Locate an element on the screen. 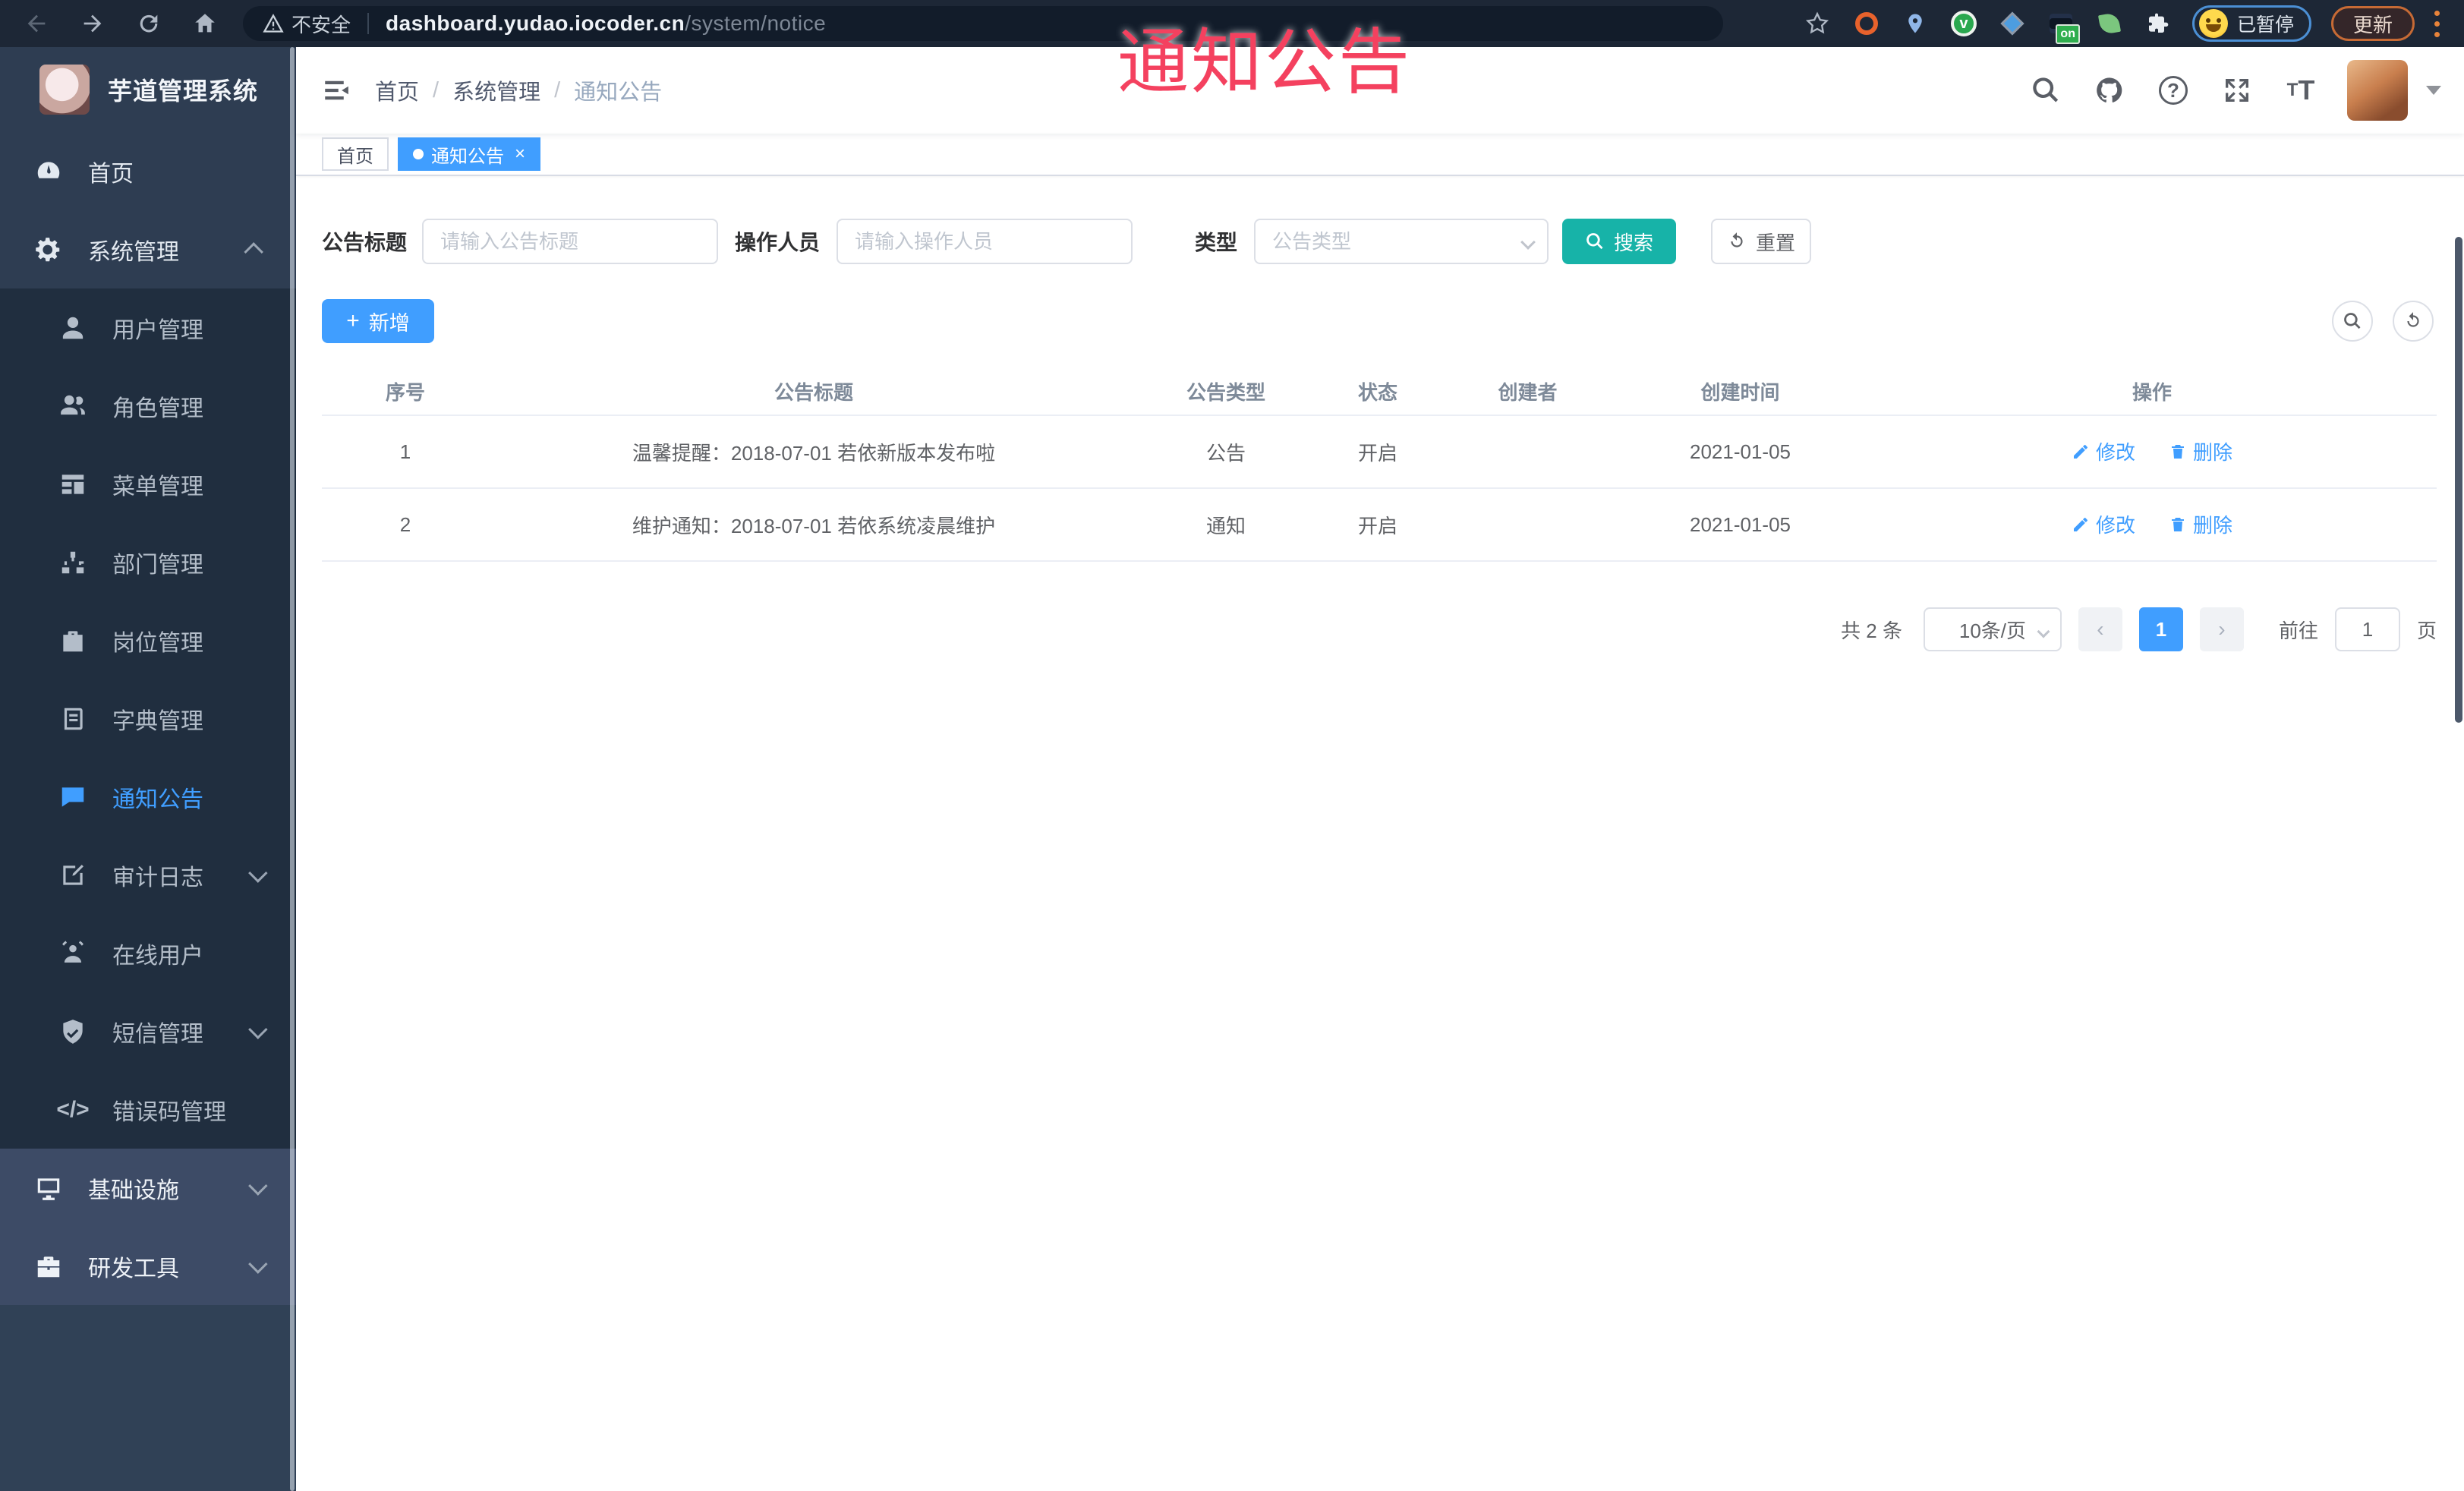  sidebar-item-online-user: 在线用户 is located at coordinates (148, 953).